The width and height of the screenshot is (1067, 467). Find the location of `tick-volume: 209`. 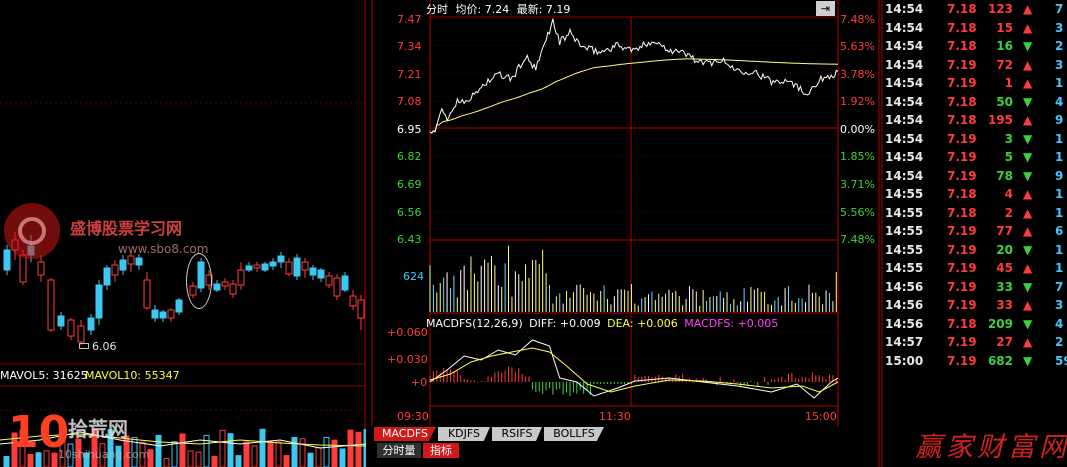

tick-volume: 209 is located at coordinates (1000, 323).